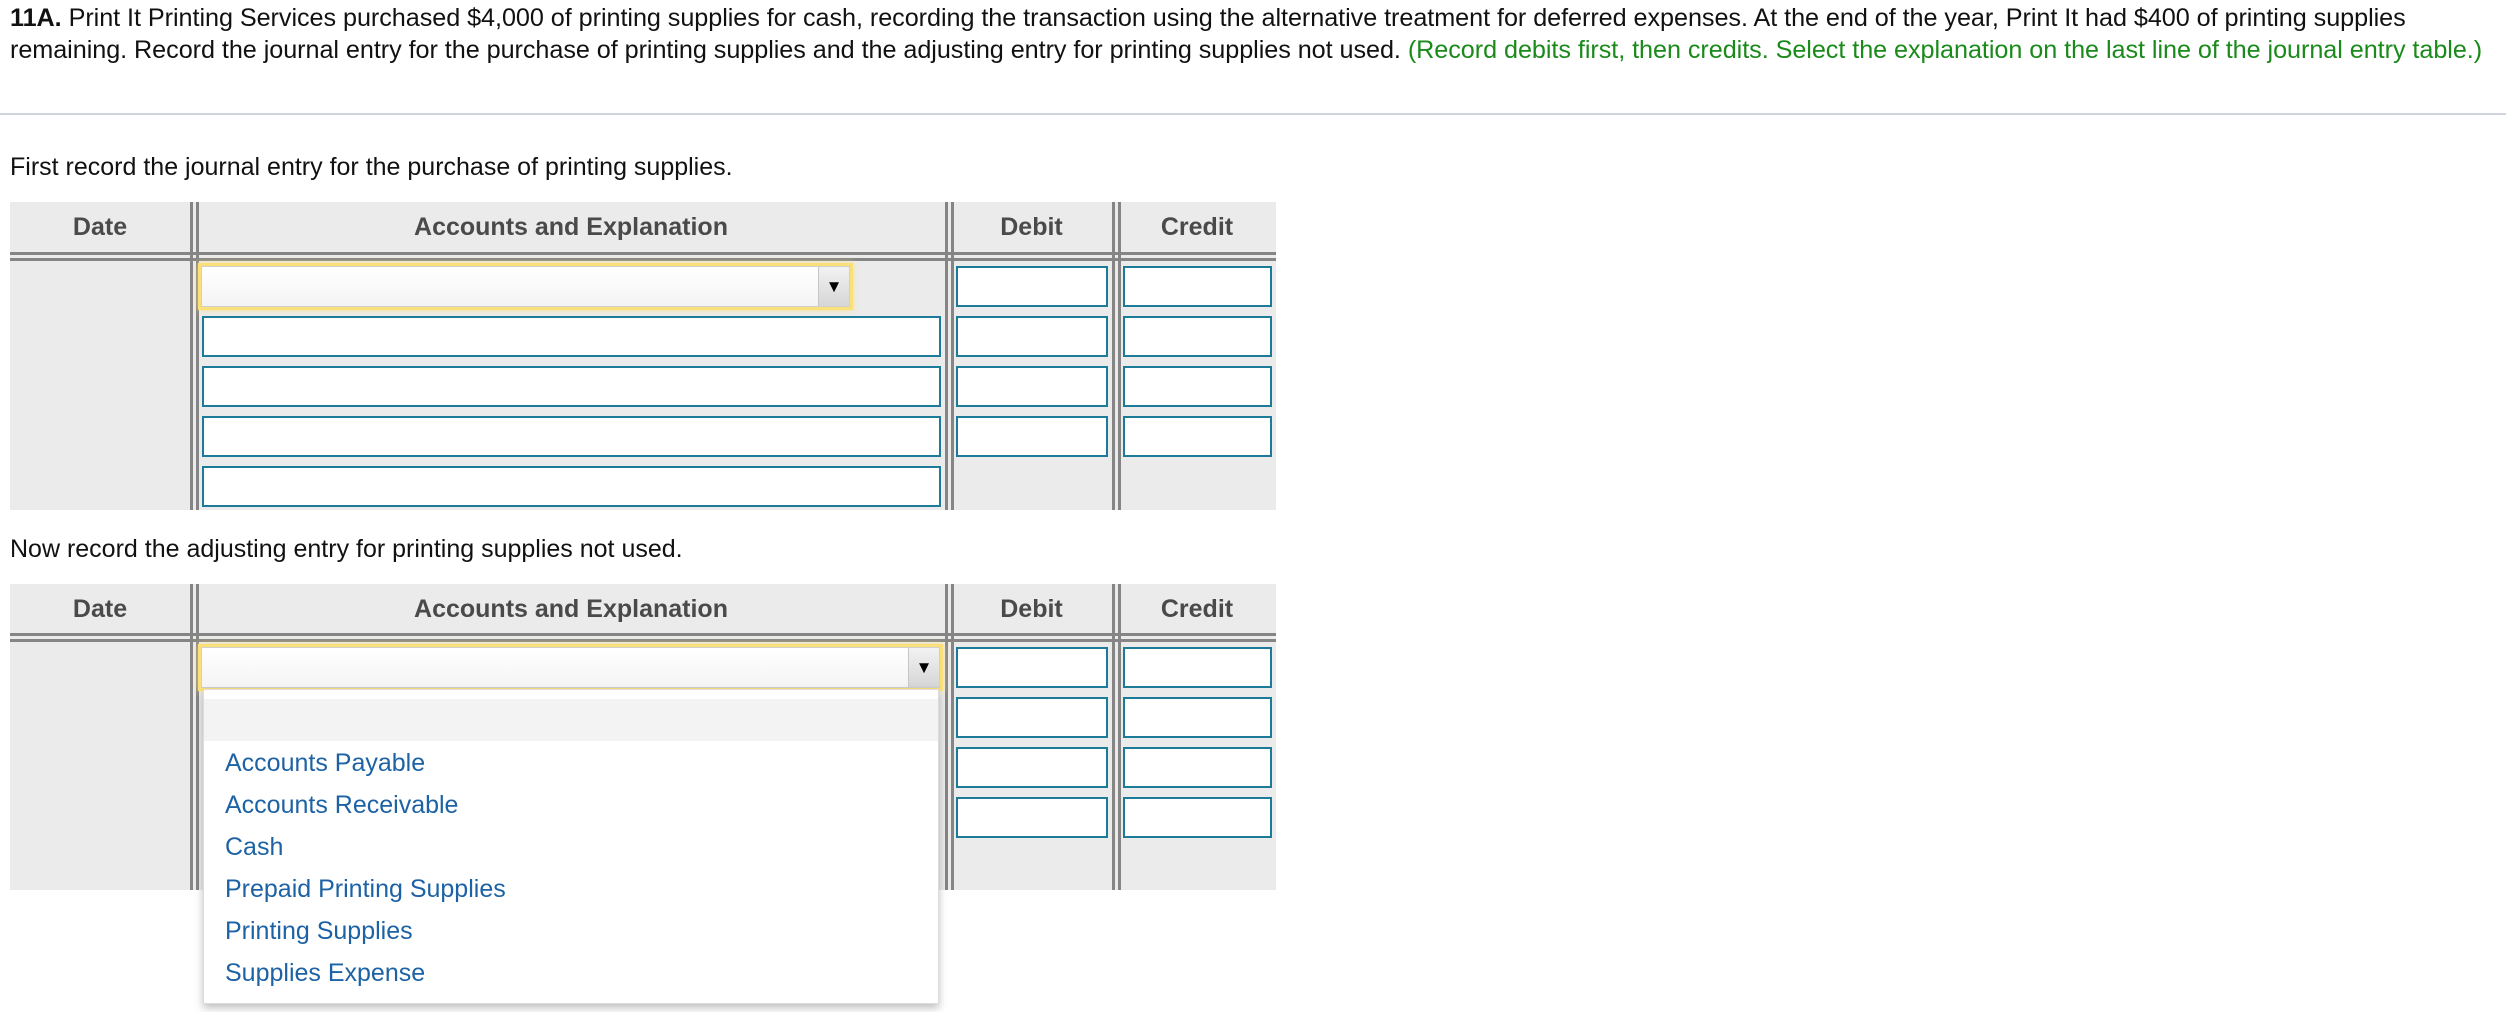 This screenshot has width=2506, height=1012. What do you see at coordinates (325, 763) in the screenshot?
I see `dropdown-option: Accounts Payable` at bounding box center [325, 763].